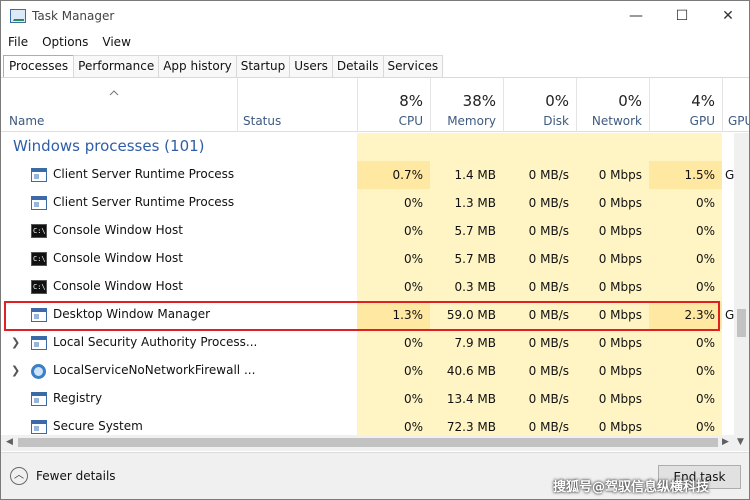 This screenshot has height=500, width=750. I want to click on memory-value: 13.4 MB, so click(466, 399).